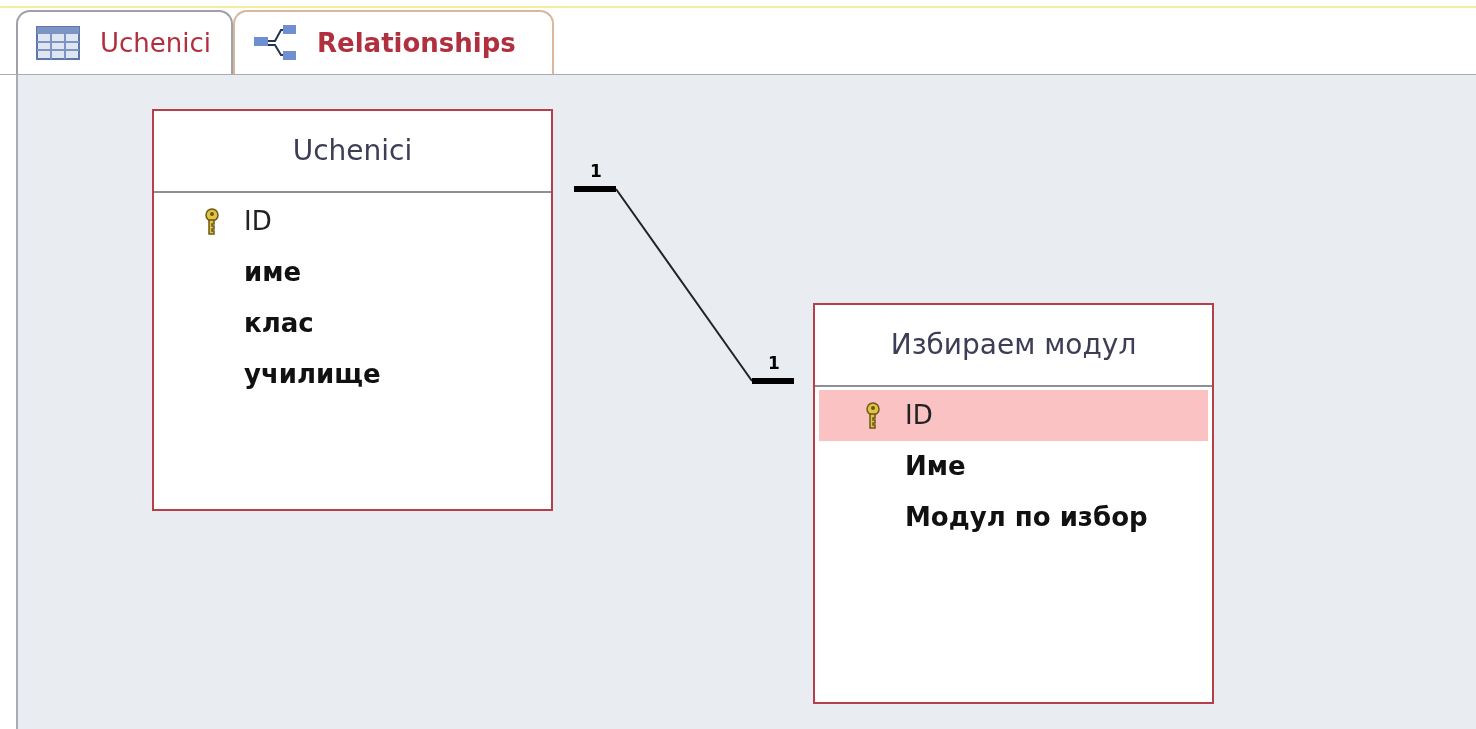 The width and height of the screenshot is (1476, 729). I want to click on table-title: Uchenici, so click(352, 151).